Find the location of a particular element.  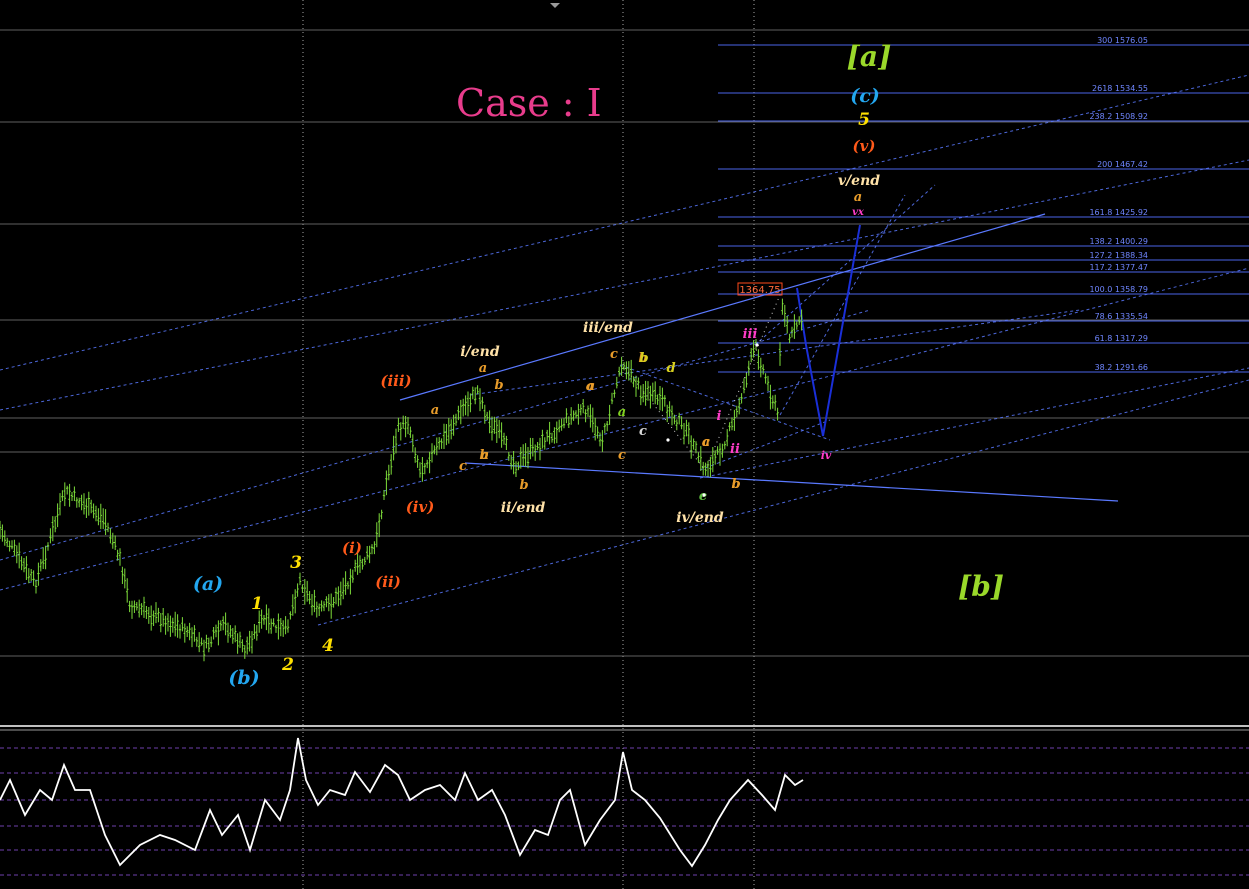

fib-label: 78.6 1335.54 is located at coordinates (1121, 316).